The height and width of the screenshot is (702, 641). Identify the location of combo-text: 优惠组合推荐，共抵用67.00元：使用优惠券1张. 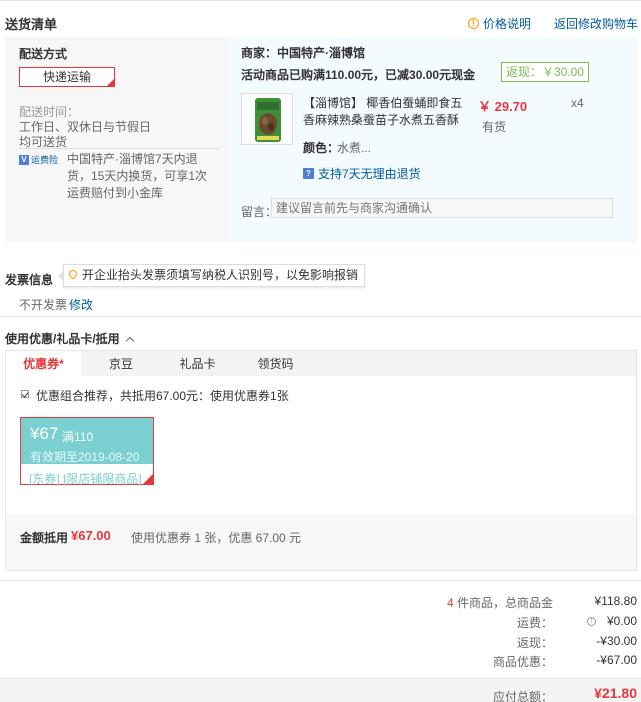
(162, 396).